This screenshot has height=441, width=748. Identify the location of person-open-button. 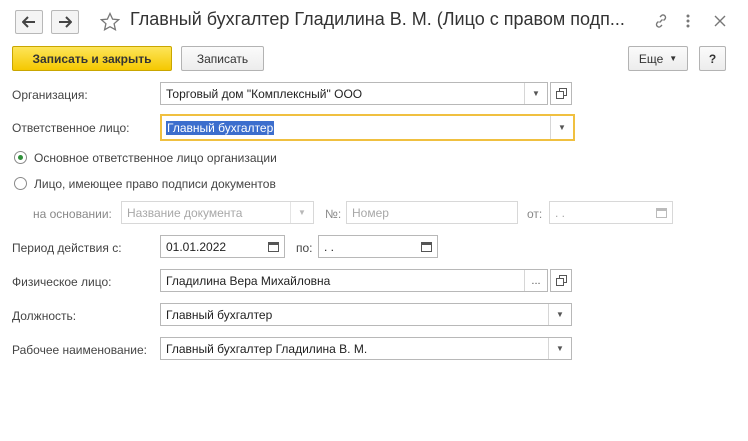
(561, 280).